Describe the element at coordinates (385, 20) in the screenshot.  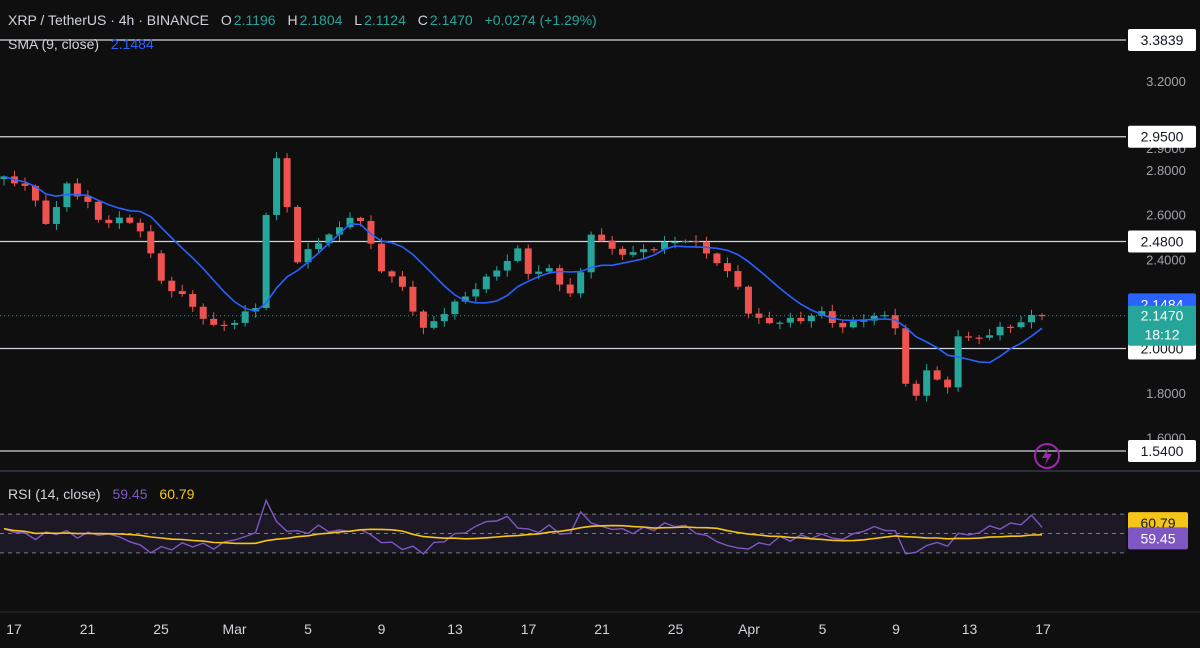
I see `low-value: 2.1124` at that location.